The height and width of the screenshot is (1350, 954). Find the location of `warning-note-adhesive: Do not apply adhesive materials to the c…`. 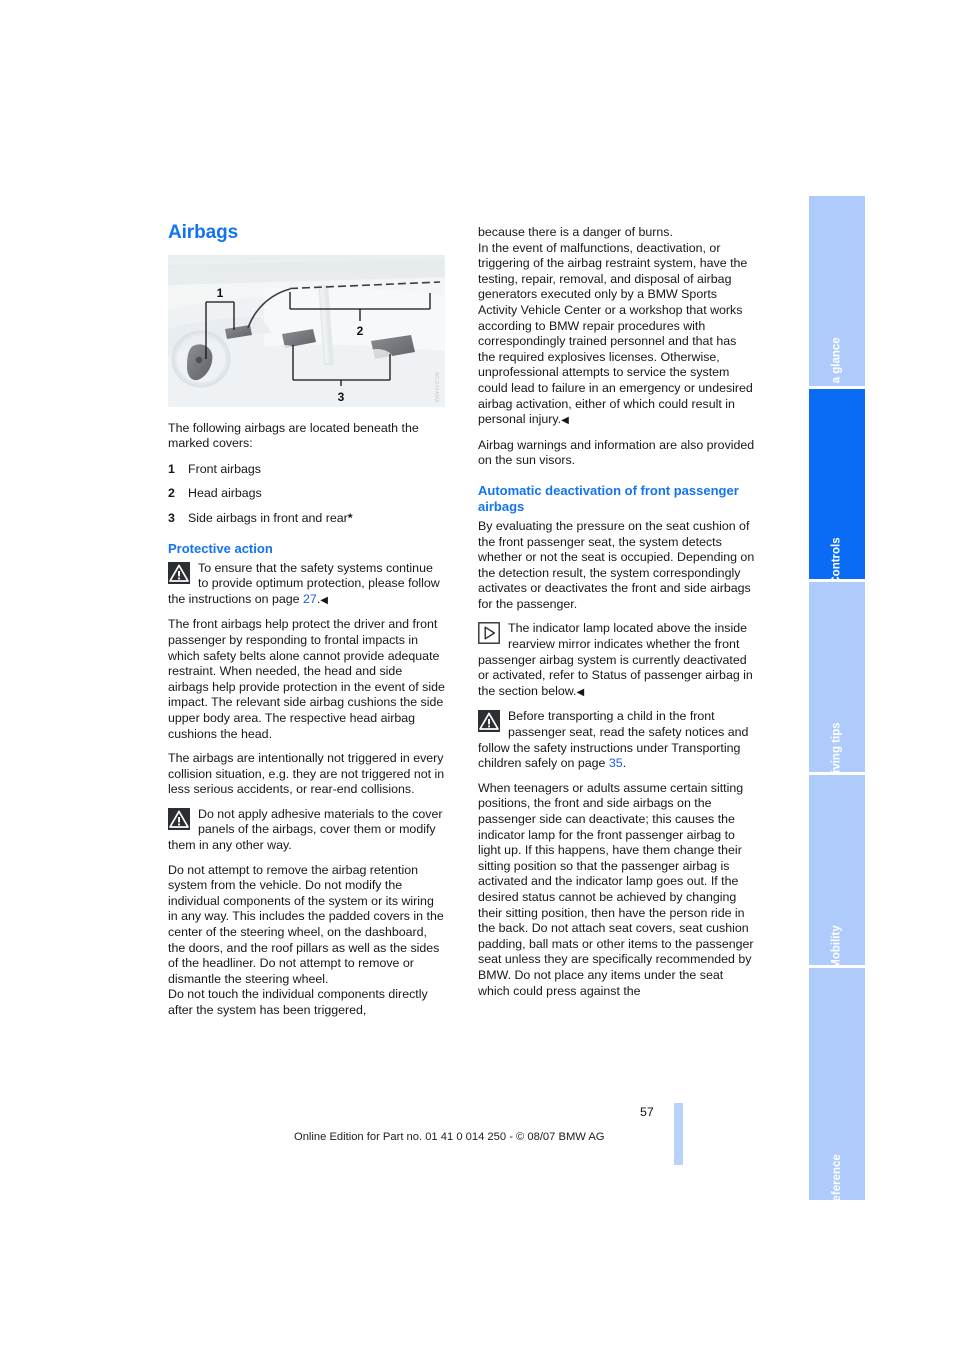

warning-note-adhesive: Do not apply adhesive materials to the c… is located at coordinates (306, 830).